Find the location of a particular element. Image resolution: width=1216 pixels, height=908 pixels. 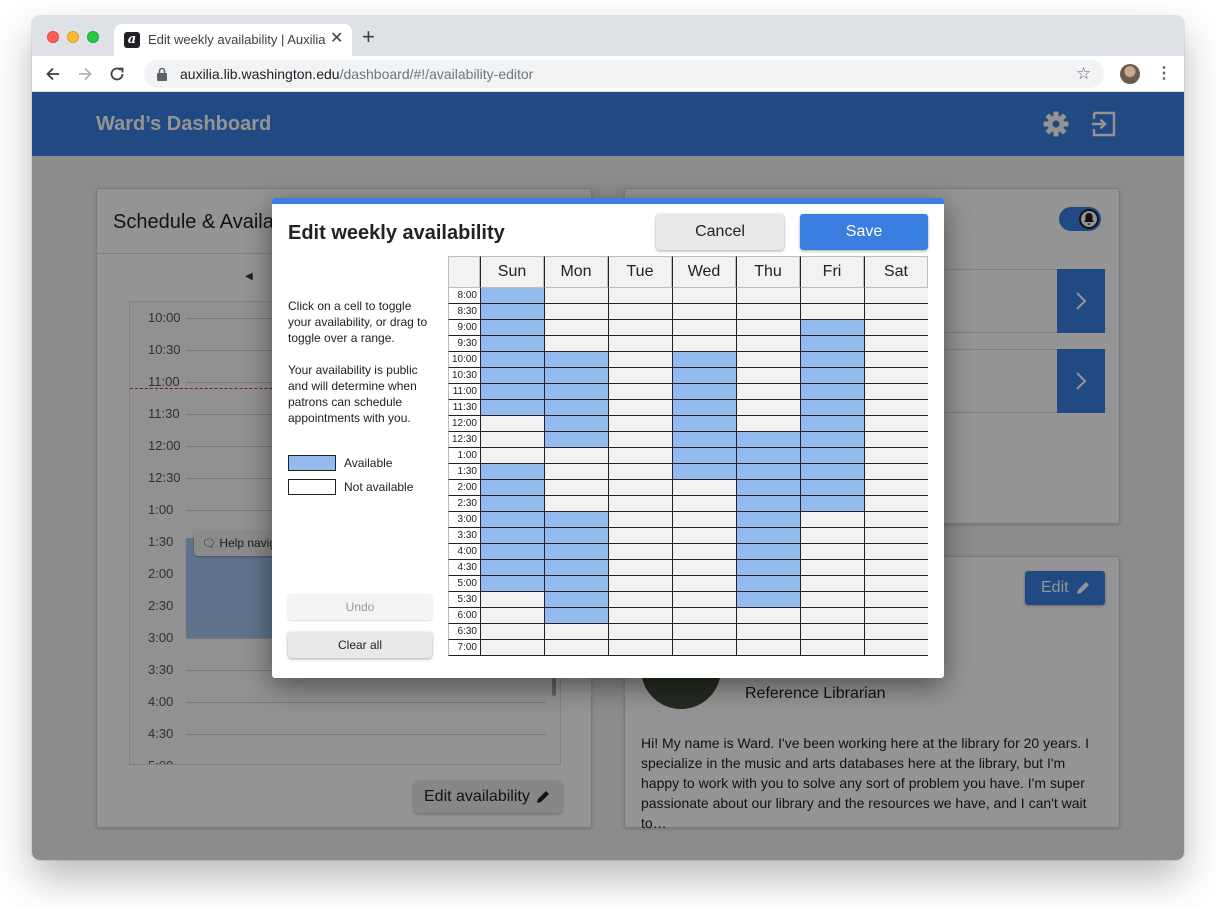

minimize-window-button is located at coordinates (73, 37).